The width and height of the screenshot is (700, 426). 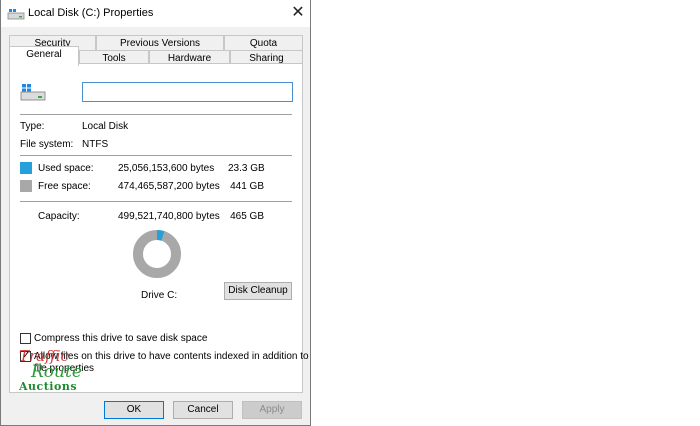 I want to click on local-disk-icon, so click(x=33, y=92).